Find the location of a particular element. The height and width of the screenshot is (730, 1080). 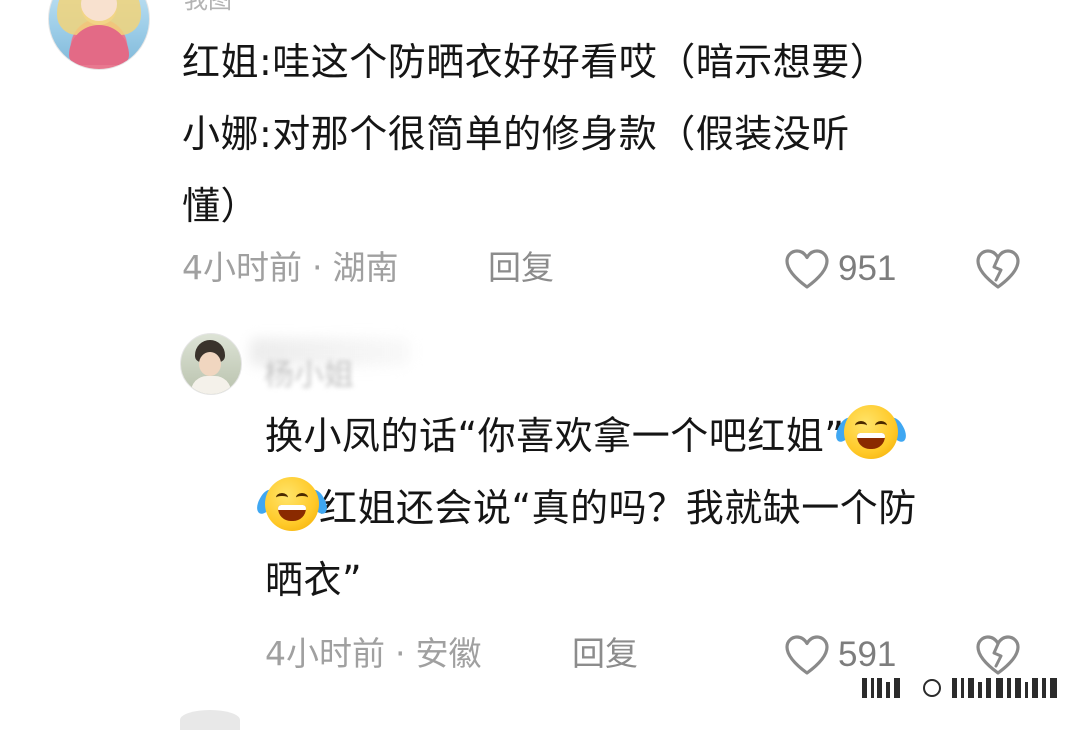

avatar-face is located at coordinates (210, 364).